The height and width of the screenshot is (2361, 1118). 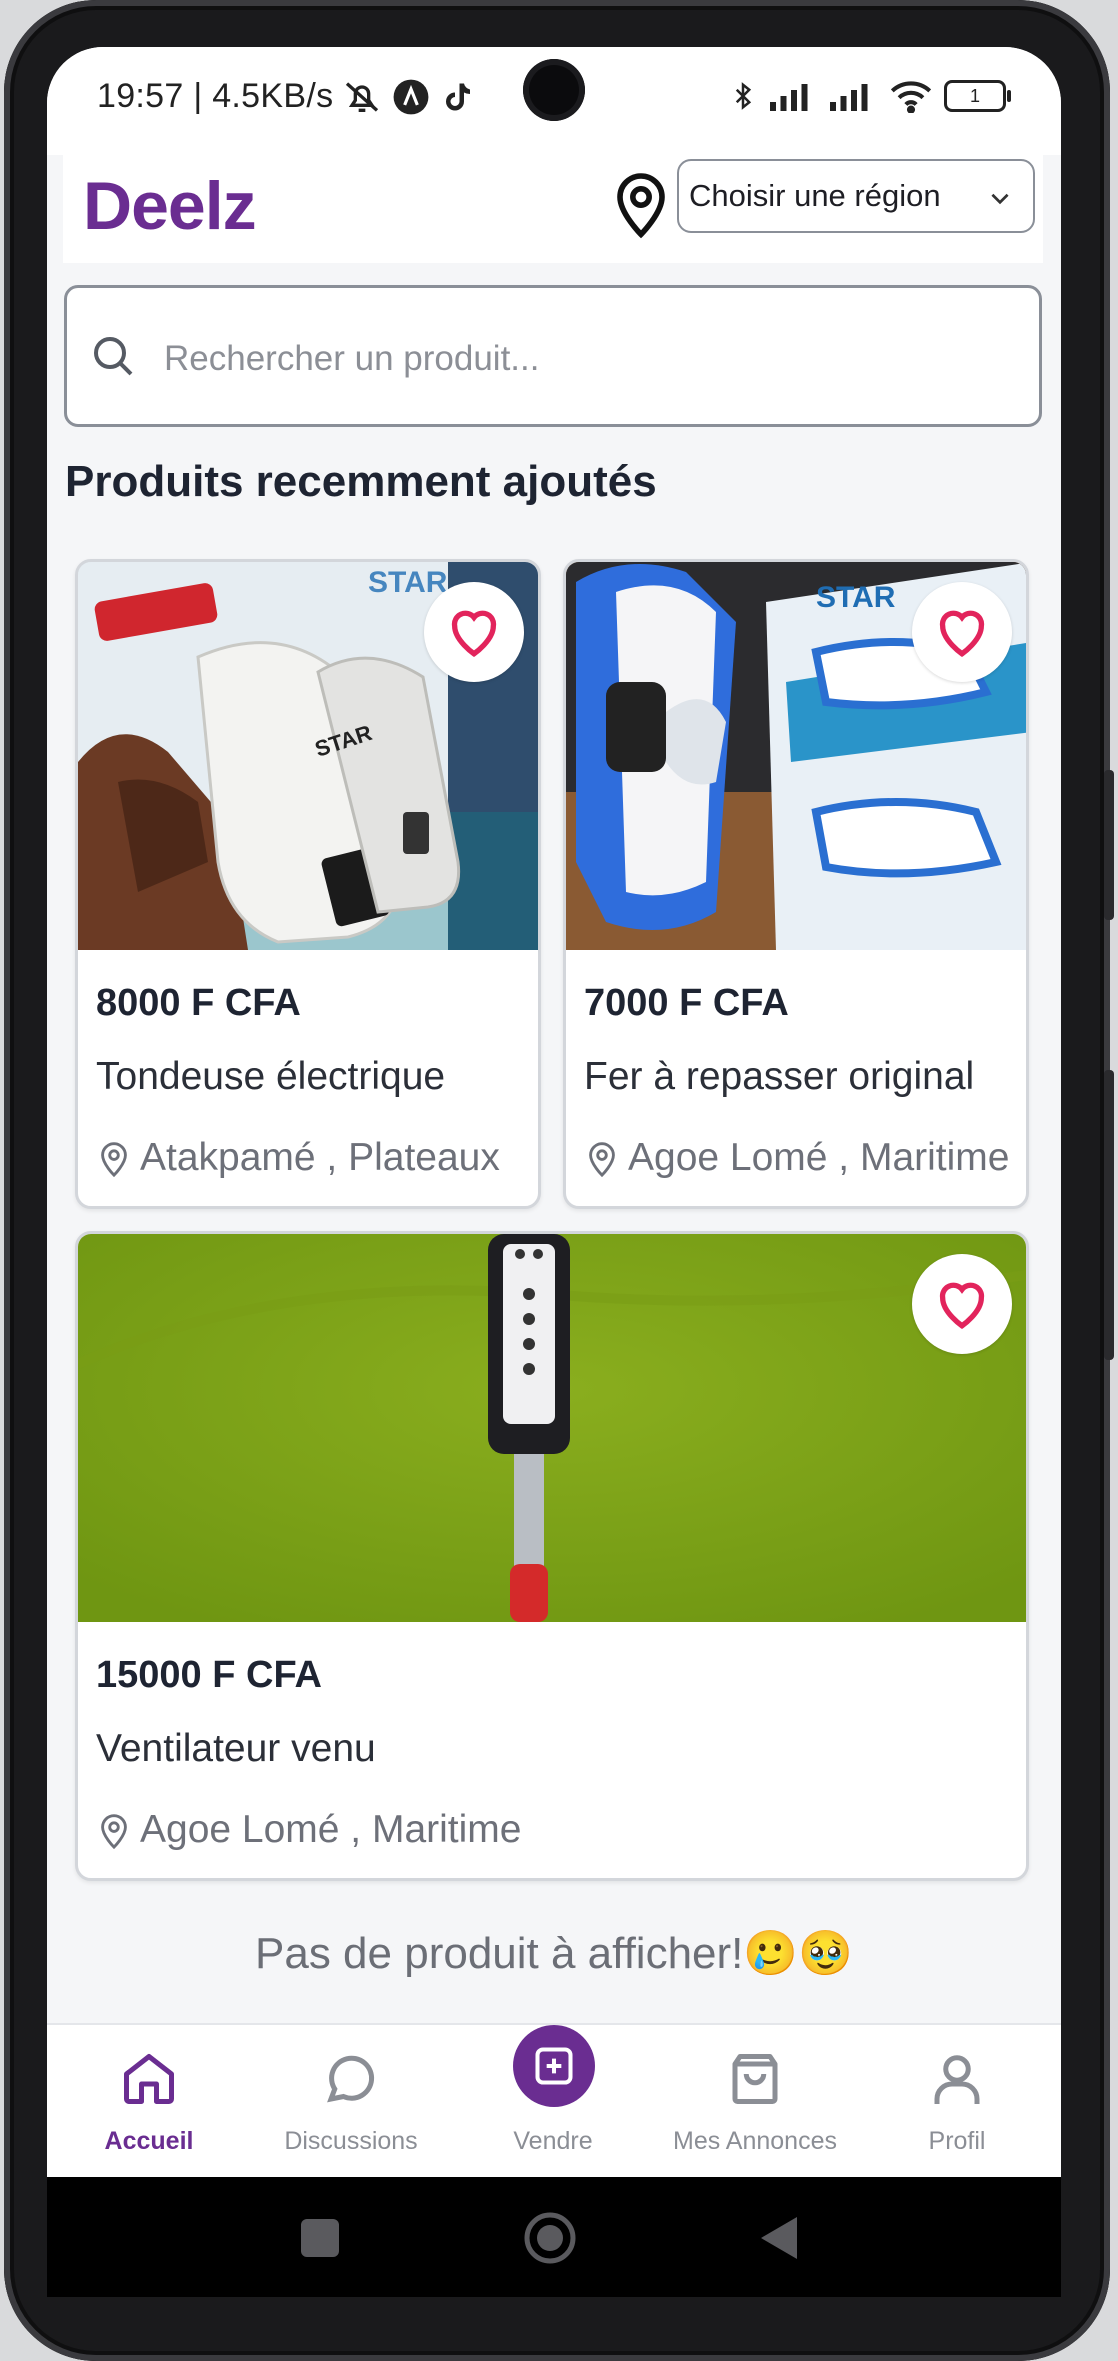 I want to click on nav-label: Vendre, so click(x=553, y=2141).